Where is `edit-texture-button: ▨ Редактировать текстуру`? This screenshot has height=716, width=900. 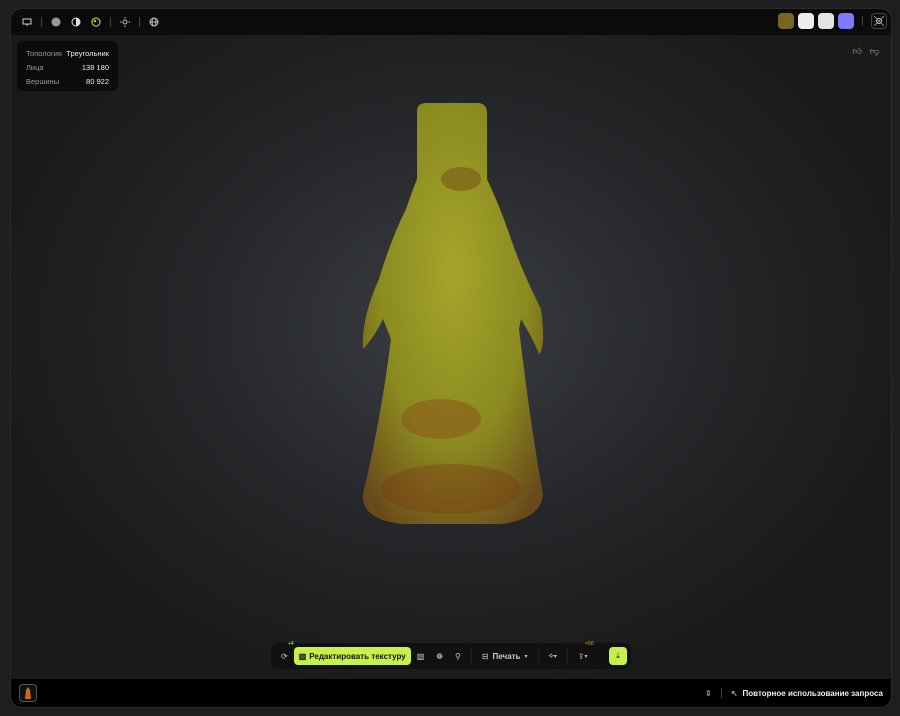
edit-texture-button: ▨ Редактировать текстуру is located at coordinates (352, 656).